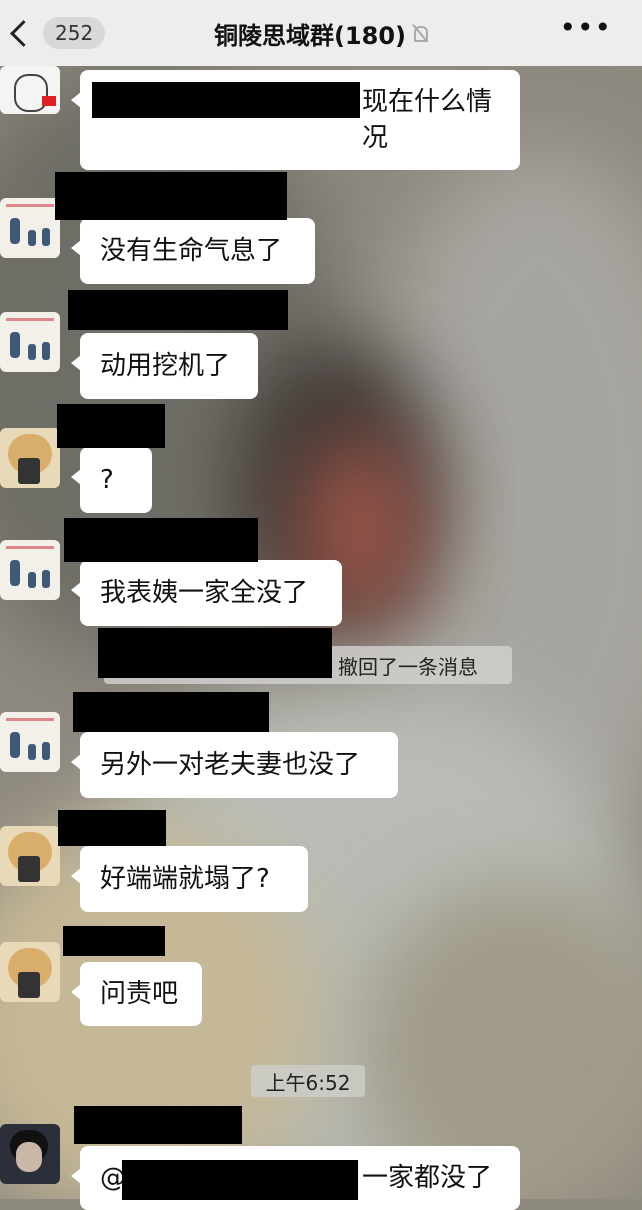  Describe the element at coordinates (136, 994) in the screenshot. I see `message-bubble: 问责吧` at that location.